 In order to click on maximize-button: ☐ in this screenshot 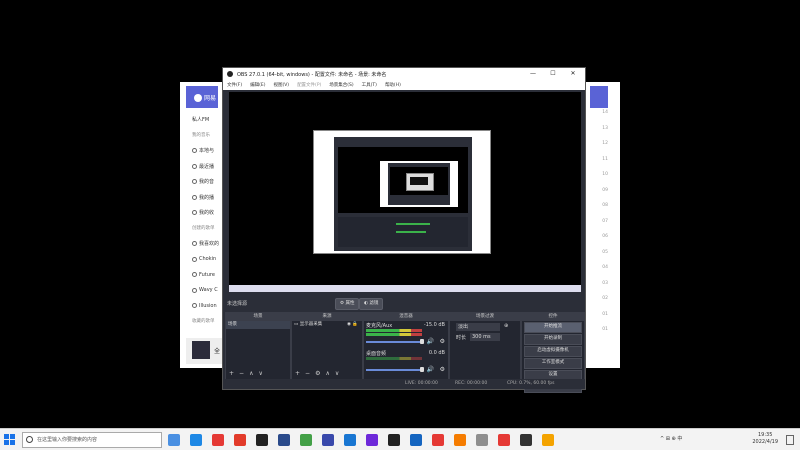, I will do `click(553, 74)`.